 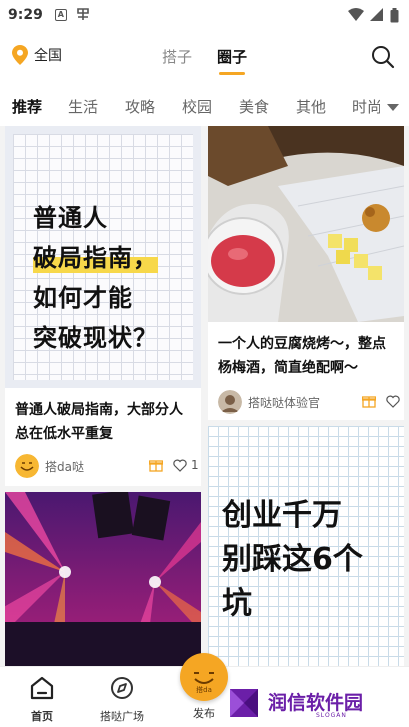 What do you see at coordinates (99, 410) in the screenshot?
I see `post-title-line: 普通人破局指南，大部分人` at bounding box center [99, 410].